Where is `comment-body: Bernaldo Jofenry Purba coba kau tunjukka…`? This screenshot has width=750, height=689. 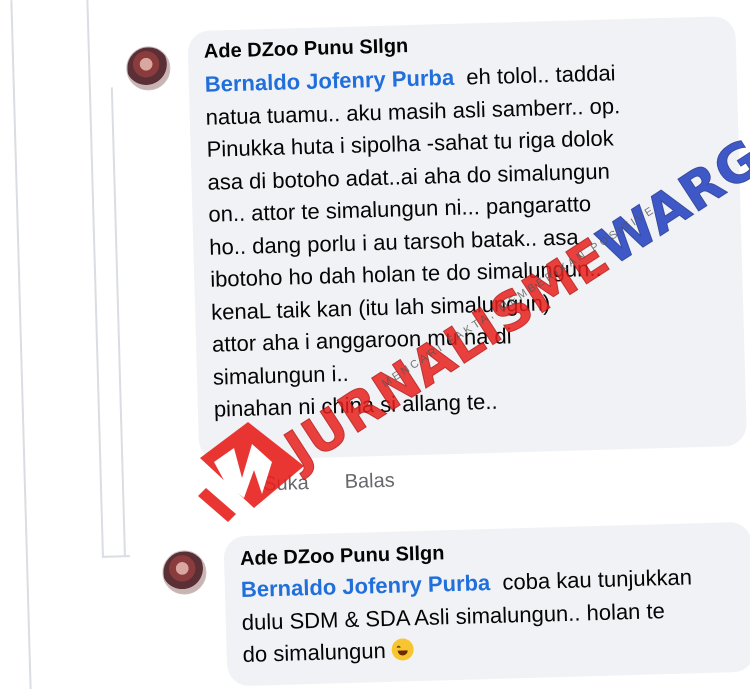
comment-body: Bernaldo Jofenry Purba coba kau tunjukka… is located at coordinates (495, 616).